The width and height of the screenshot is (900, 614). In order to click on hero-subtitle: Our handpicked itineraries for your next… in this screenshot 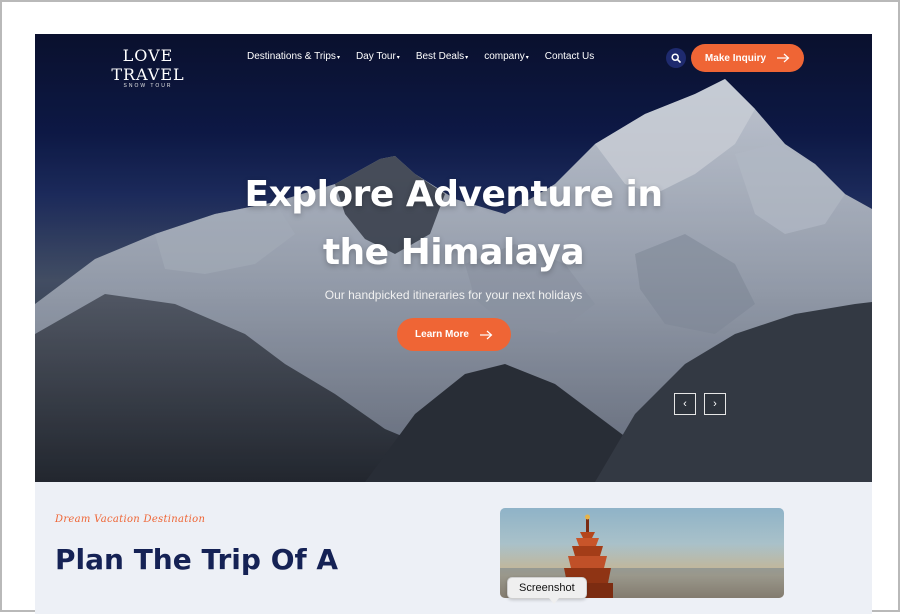, I will do `click(453, 295)`.